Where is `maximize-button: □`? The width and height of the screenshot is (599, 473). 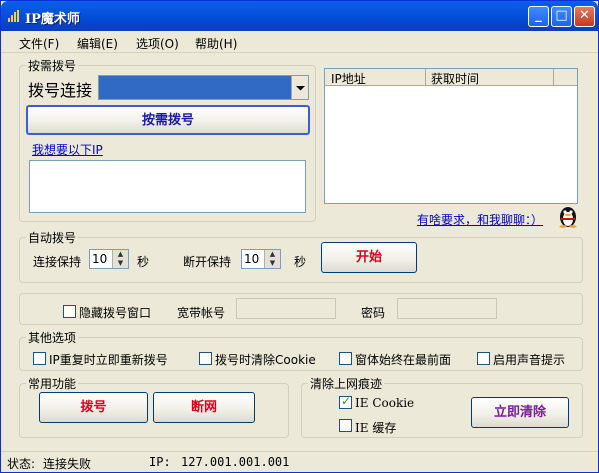
maximize-button: □ is located at coordinates (561, 16).